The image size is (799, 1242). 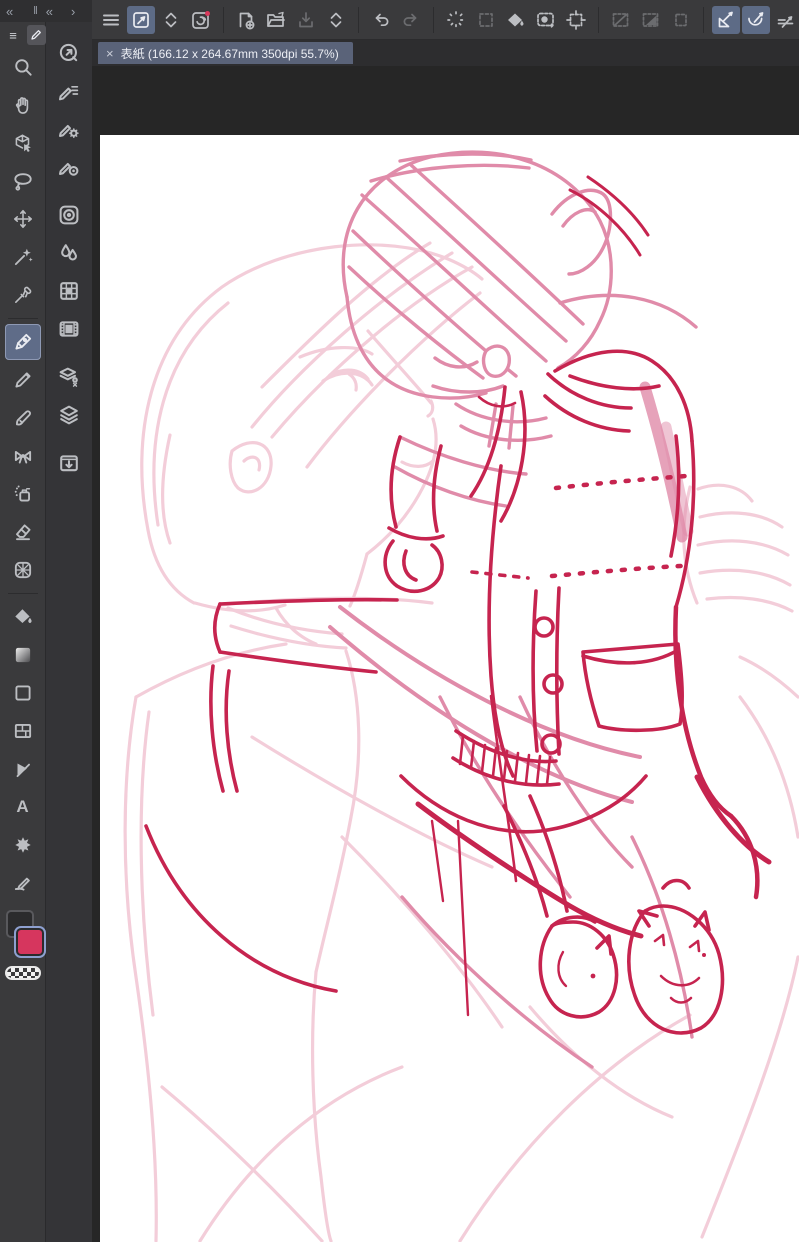 I want to click on transparent-color-swatch, so click(x=22, y=973).